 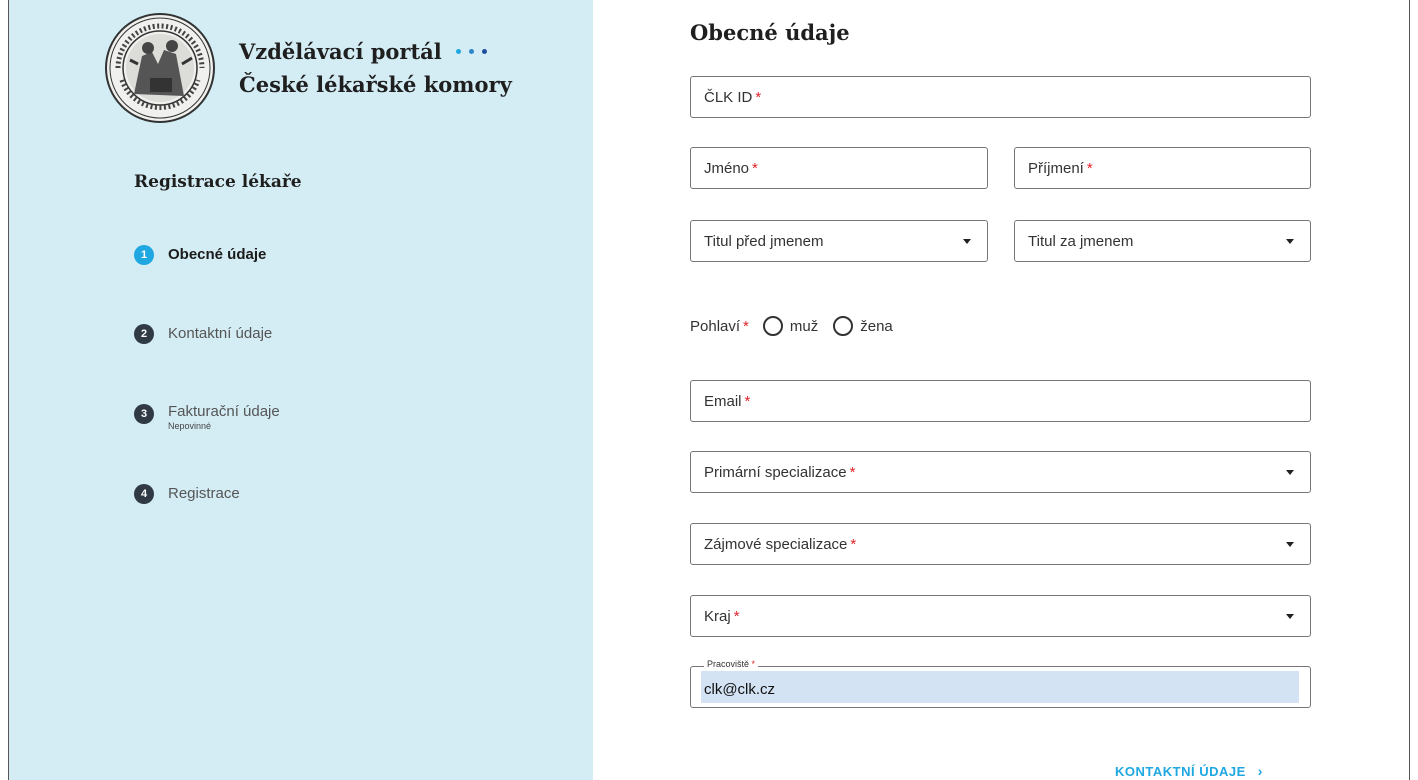 What do you see at coordinates (727, 168) in the screenshot?
I see `first-name-label: Jméno` at bounding box center [727, 168].